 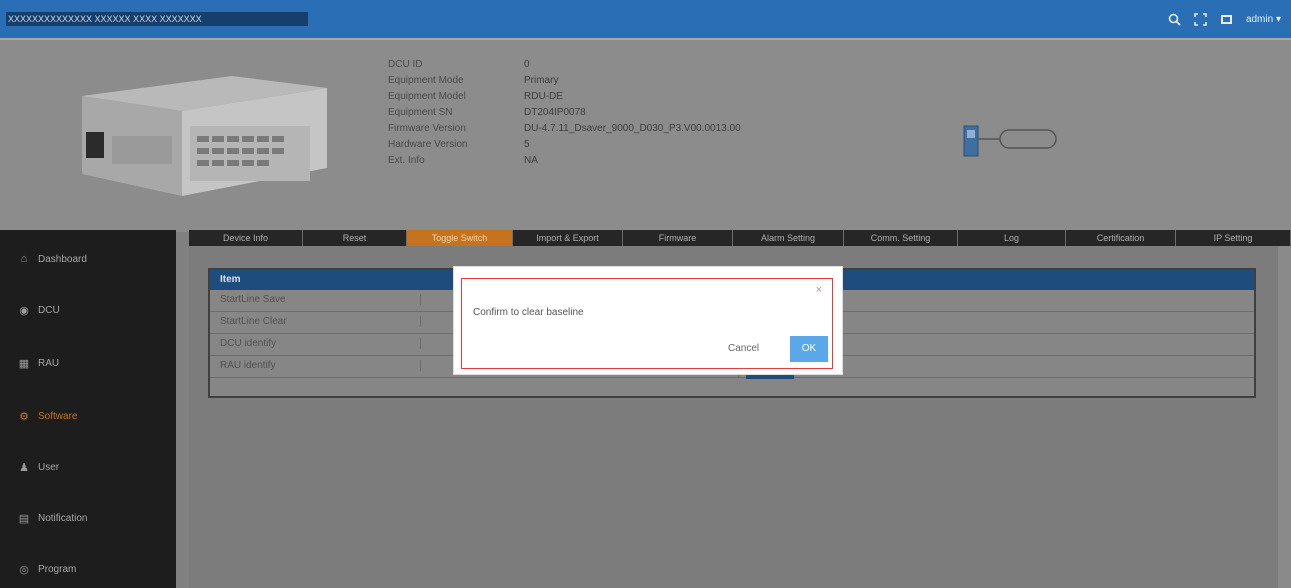 What do you see at coordinates (426, 80) in the screenshot?
I see `info-label: Equipment Mode` at bounding box center [426, 80].